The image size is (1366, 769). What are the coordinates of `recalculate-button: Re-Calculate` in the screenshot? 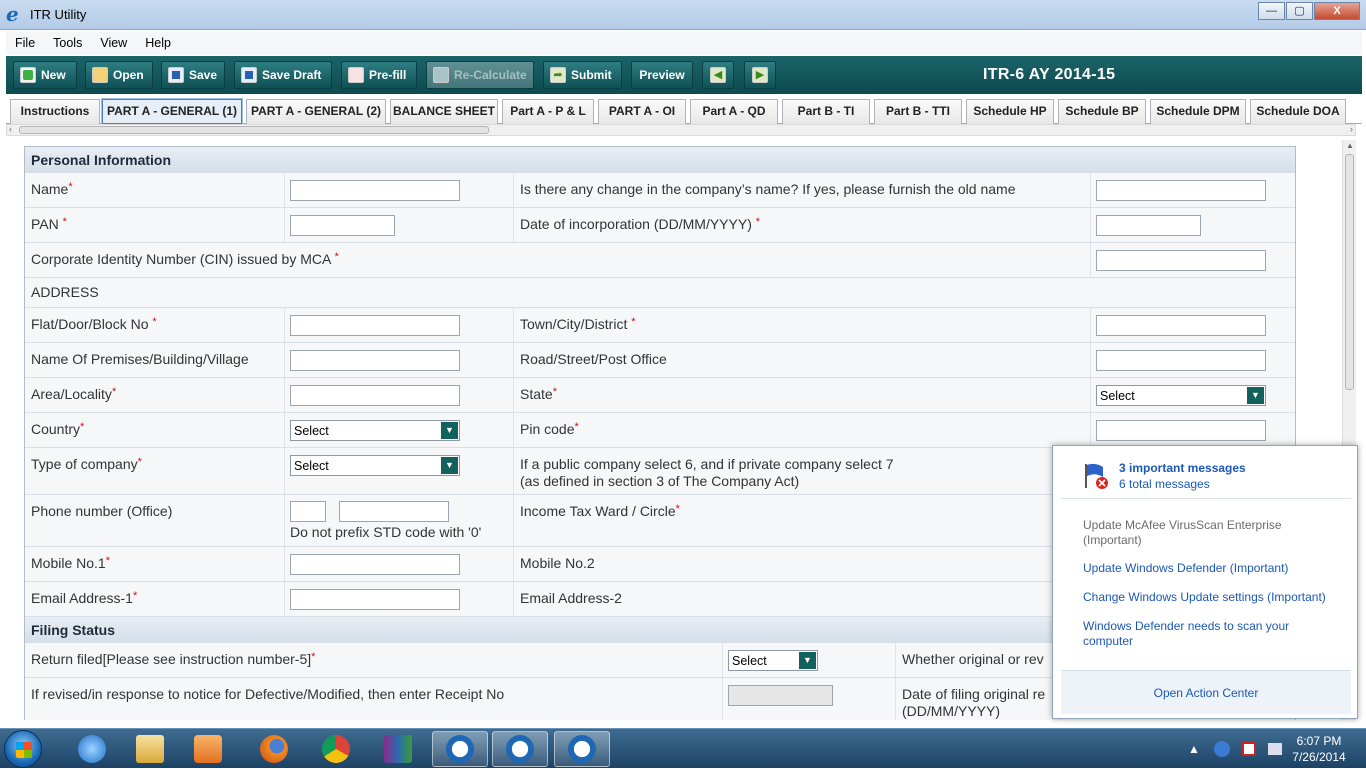 It's located at (480, 75).